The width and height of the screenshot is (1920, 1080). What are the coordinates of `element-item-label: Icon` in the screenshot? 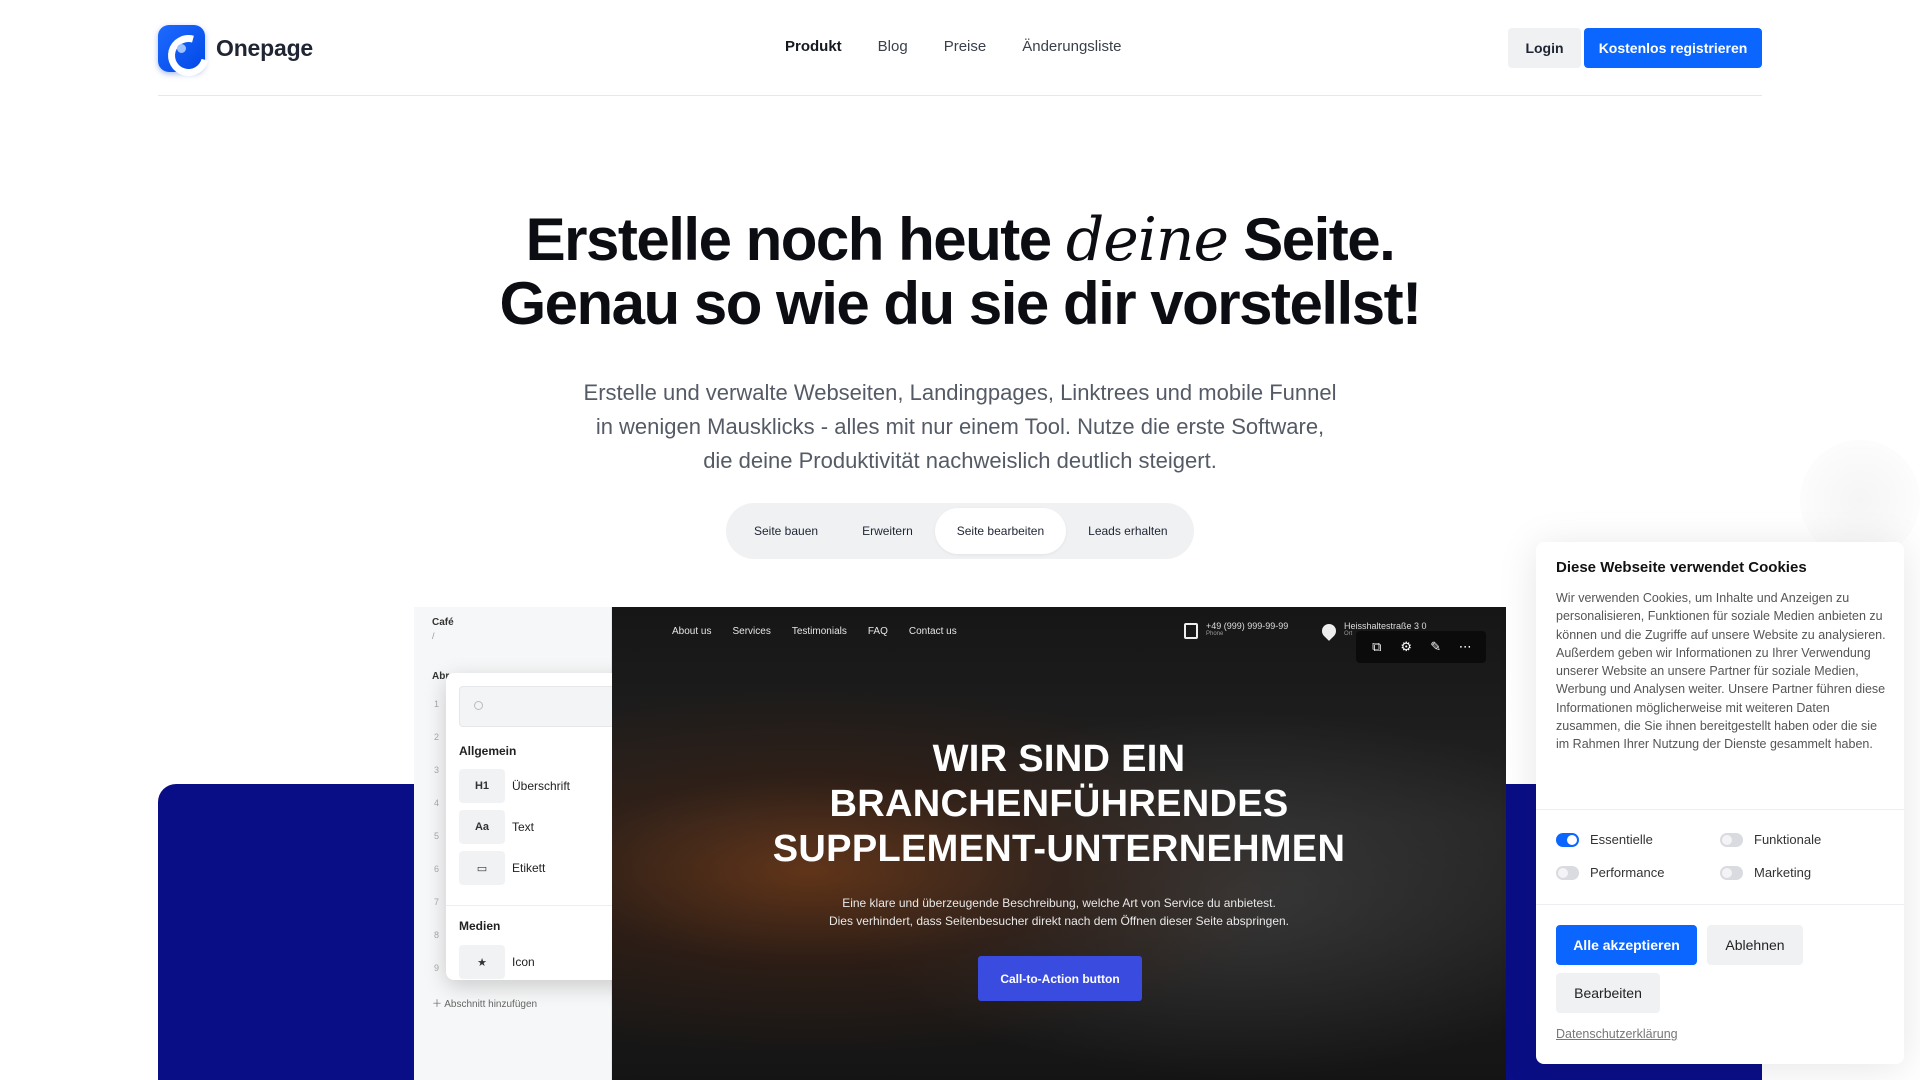 It's located at (523, 962).